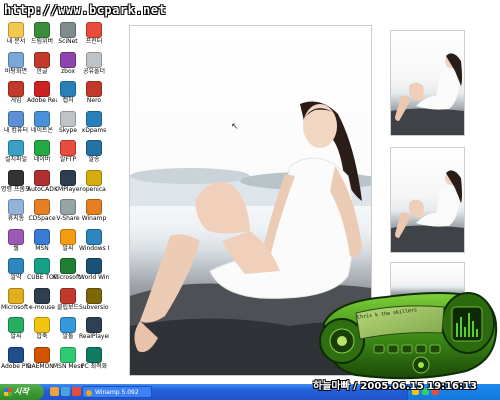 The image size is (500, 400). What do you see at coordinates (94, 66) in the screenshot?
I see `desktop-icon: 공유폴더` at bounding box center [94, 66].